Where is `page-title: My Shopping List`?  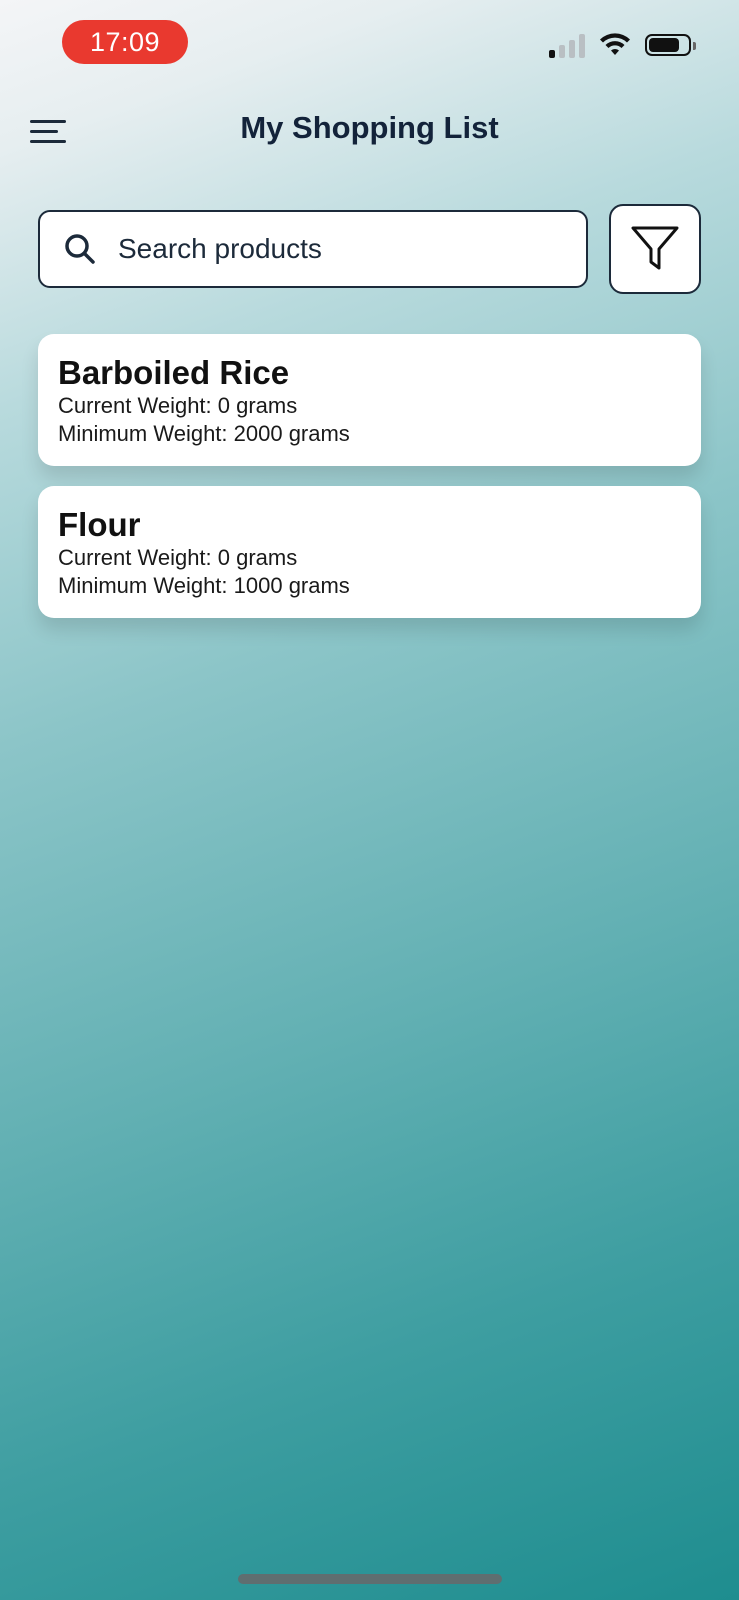 page-title: My Shopping List is located at coordinates (369, 127).